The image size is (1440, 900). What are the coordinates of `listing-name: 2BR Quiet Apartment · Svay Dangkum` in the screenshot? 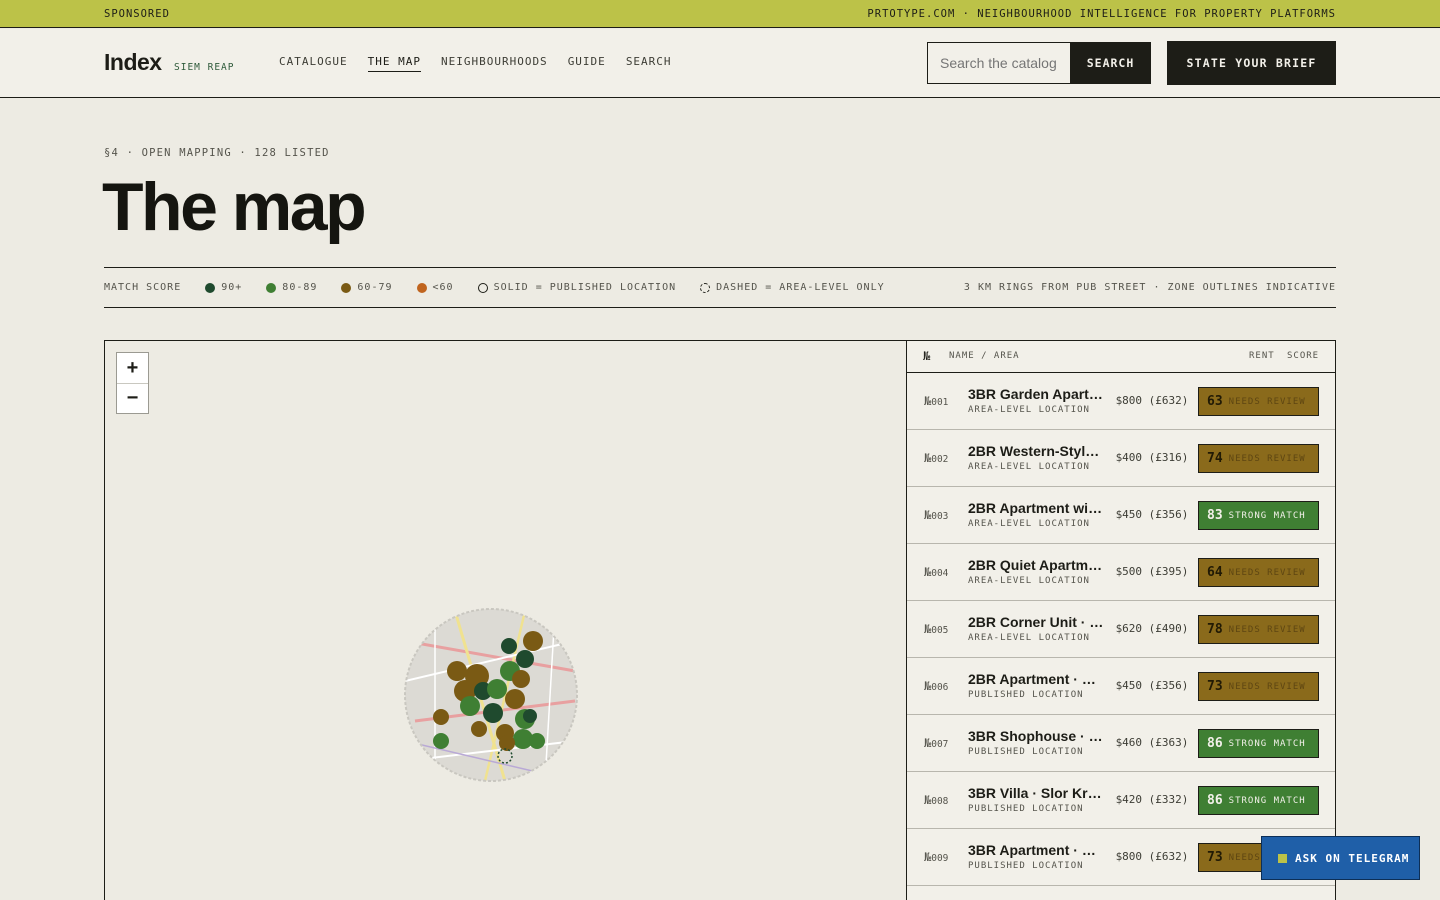 It's located at (1036, 565).